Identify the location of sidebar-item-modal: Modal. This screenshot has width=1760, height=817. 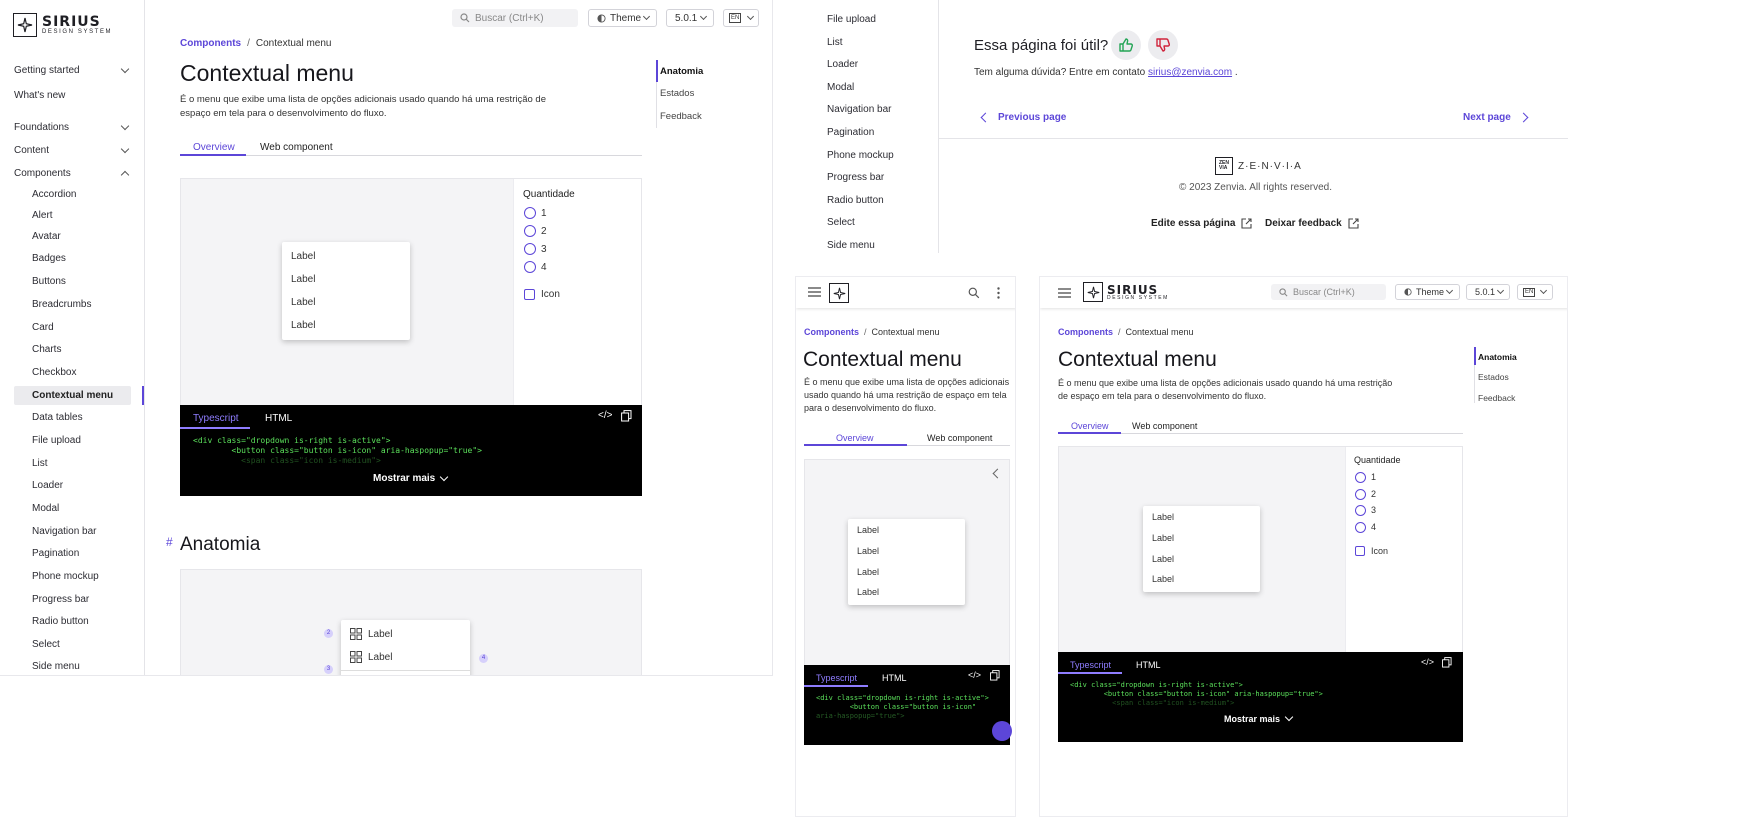
(45, 508).